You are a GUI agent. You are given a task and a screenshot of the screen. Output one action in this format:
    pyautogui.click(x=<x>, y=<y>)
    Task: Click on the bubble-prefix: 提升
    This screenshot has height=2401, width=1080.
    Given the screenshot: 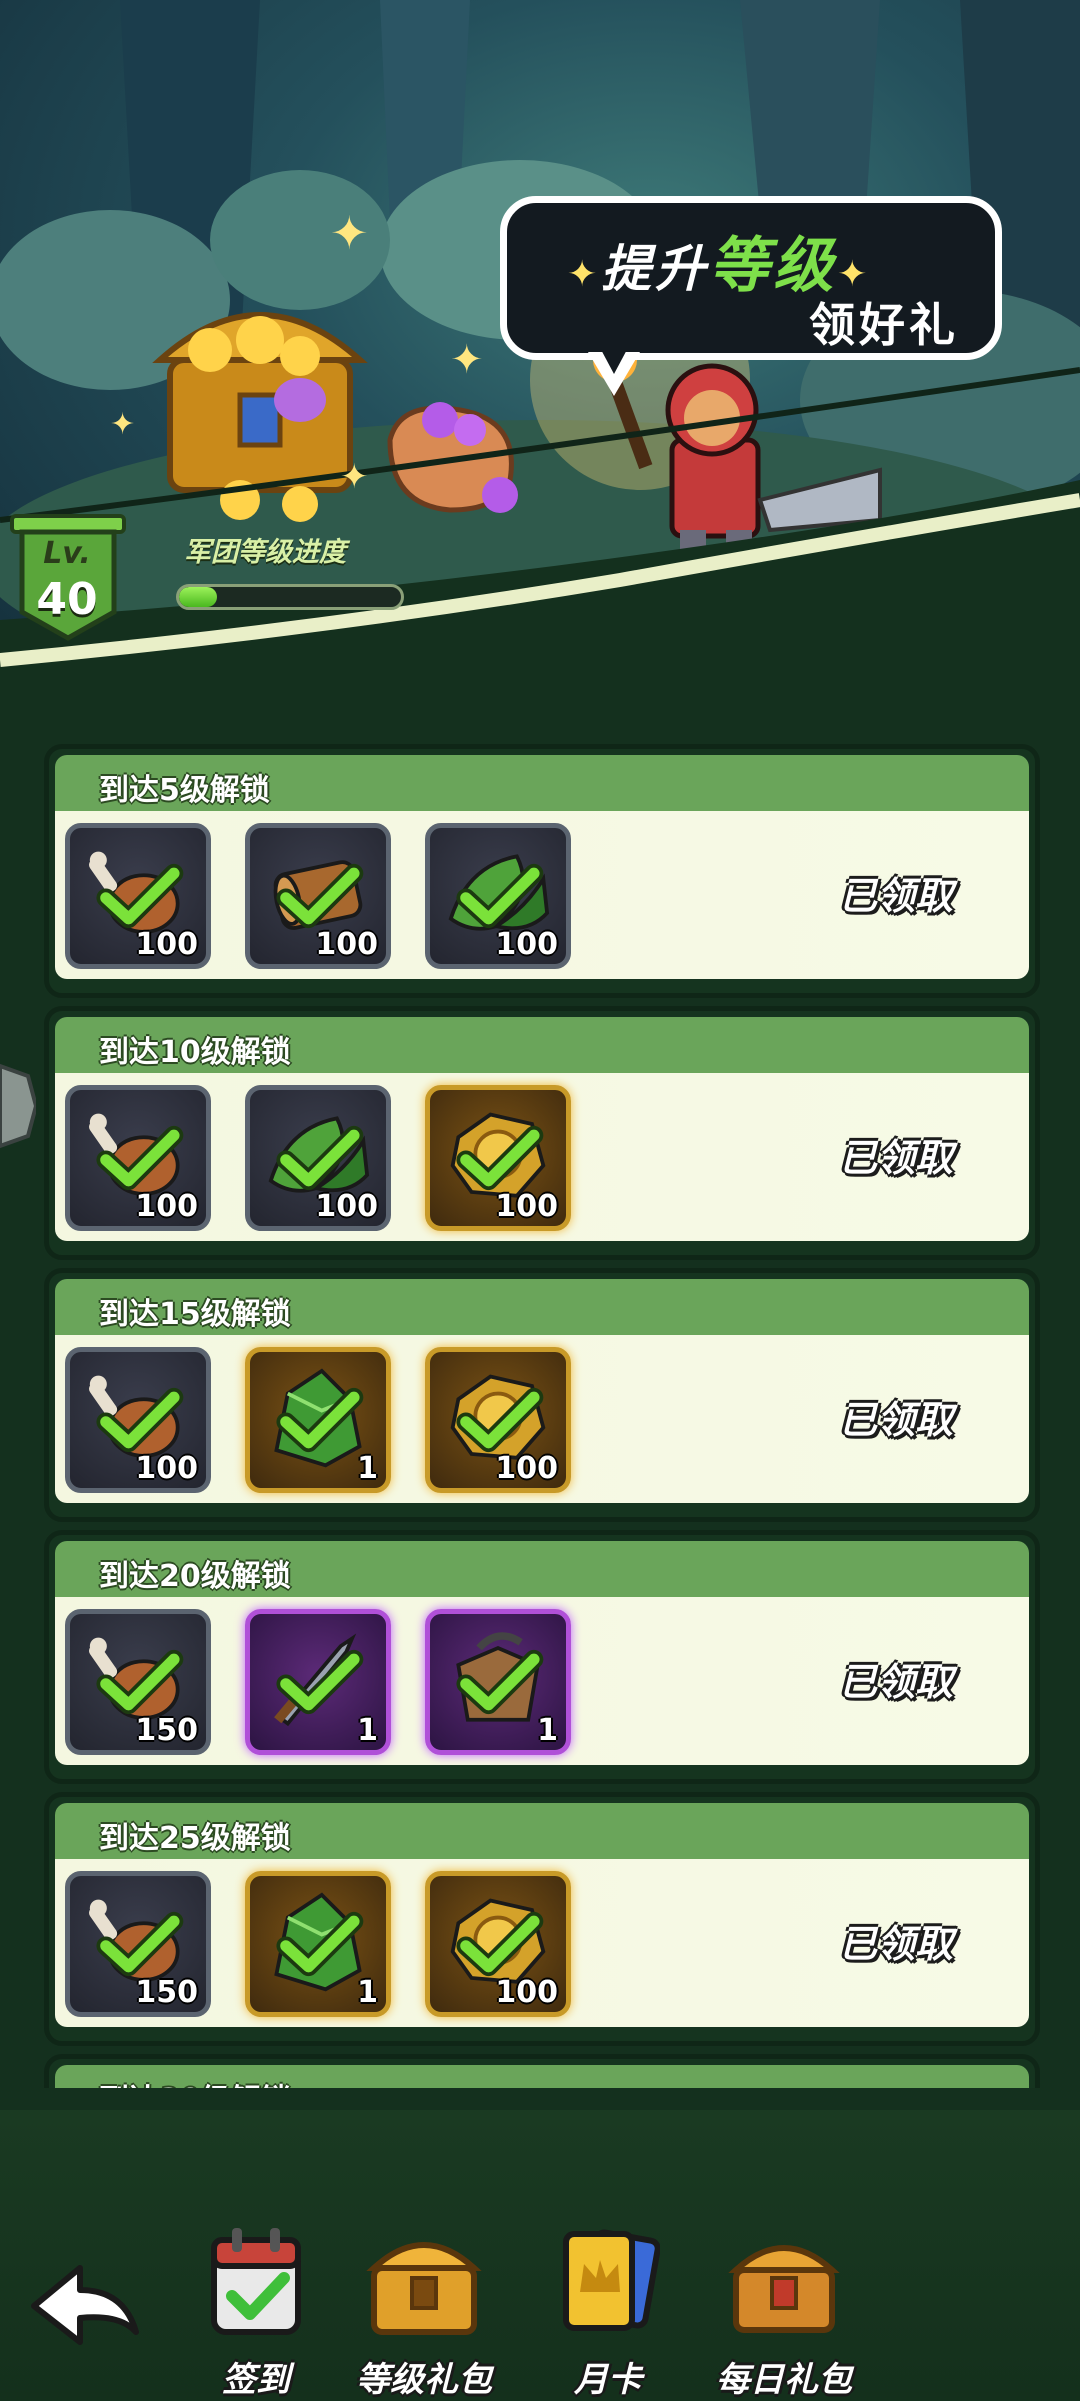 What is the action you would take?
    pyautogui.click(x=655, y=269)
    